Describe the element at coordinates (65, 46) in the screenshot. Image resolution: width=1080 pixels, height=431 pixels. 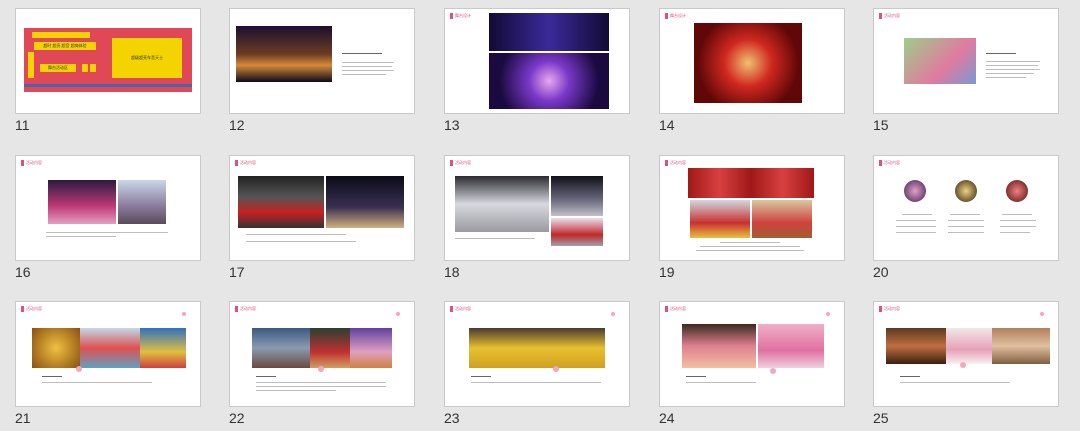
I see `floorplan-label: 超时 超亮 超音 超嗨体验` at that location.